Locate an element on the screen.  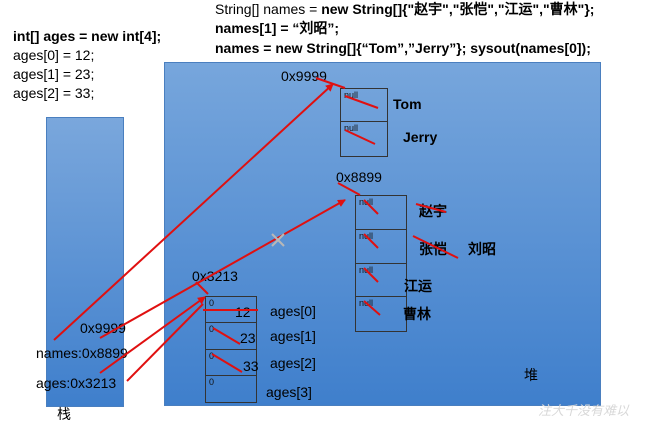
arrow-names-to-0x8899 is located at coordinates (222, 269).